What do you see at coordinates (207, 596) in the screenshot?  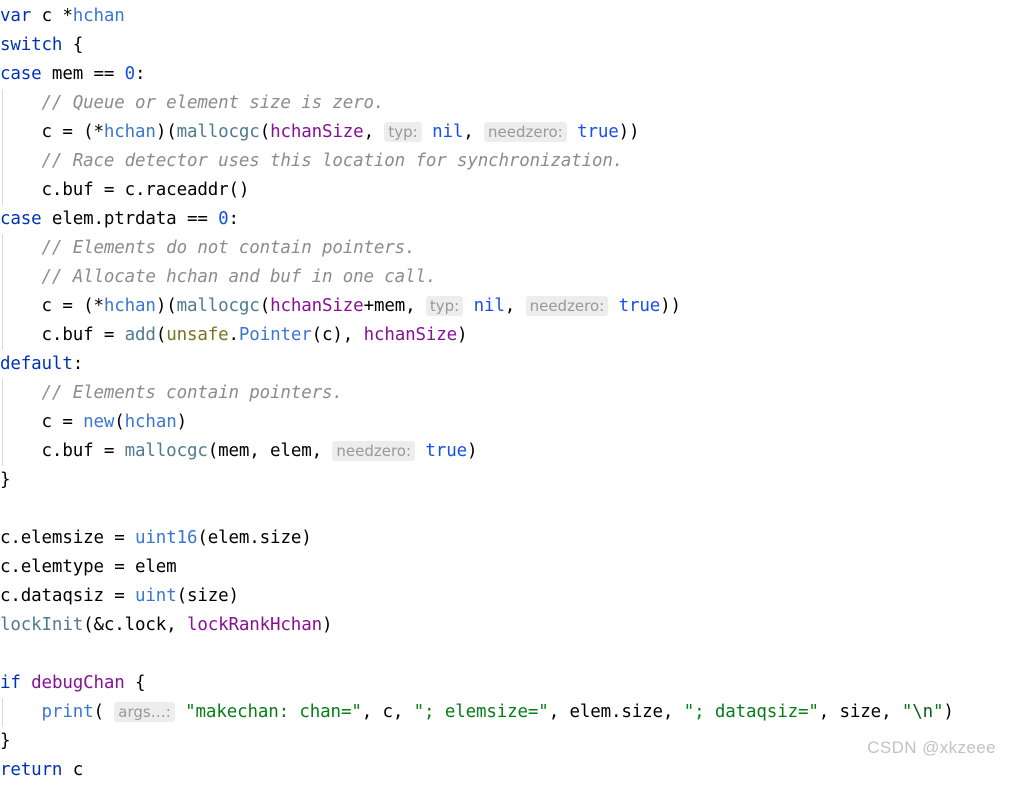 I see `token-expression: (size)` at bounding box center [207, 596].